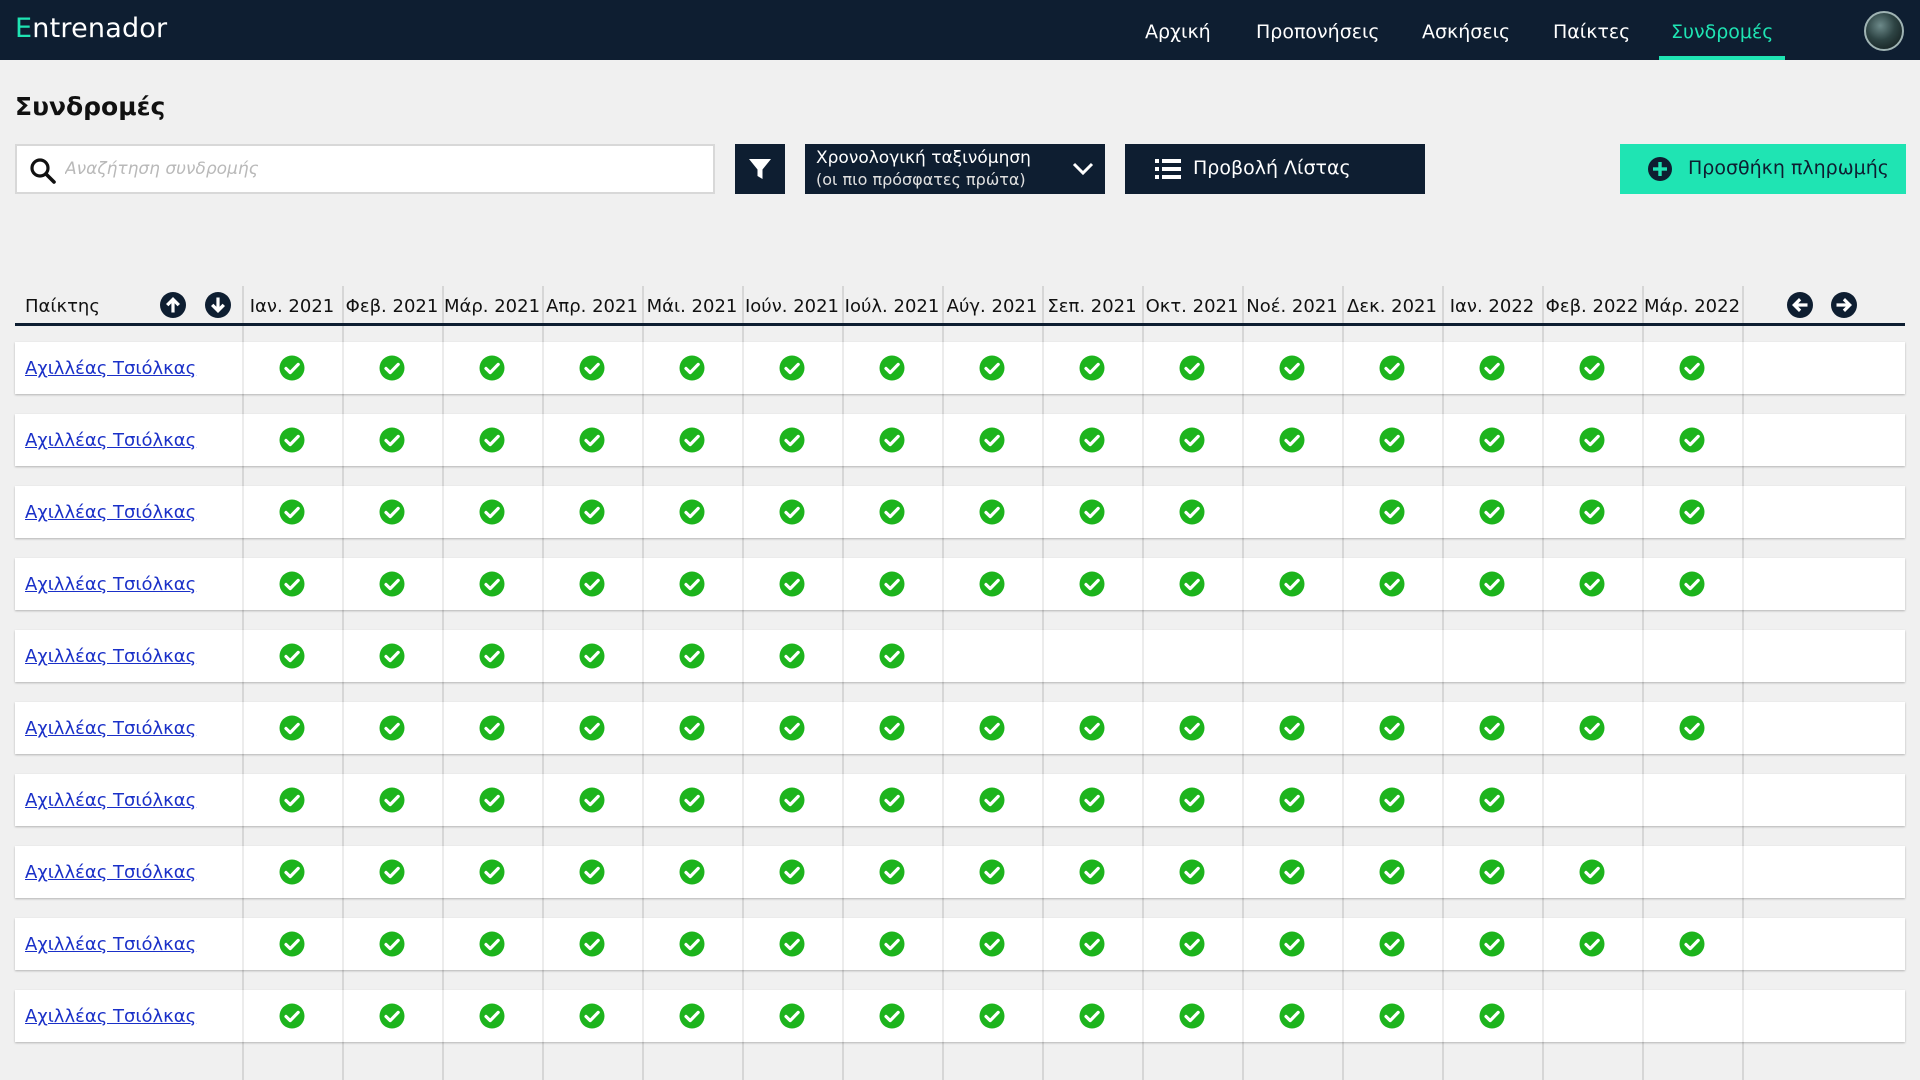 This screenshot has height=1080, width=1920. Describe the element at coordinates (1591, 30) in the screenshot. I see `nav-players: Παίκτες` at that location.